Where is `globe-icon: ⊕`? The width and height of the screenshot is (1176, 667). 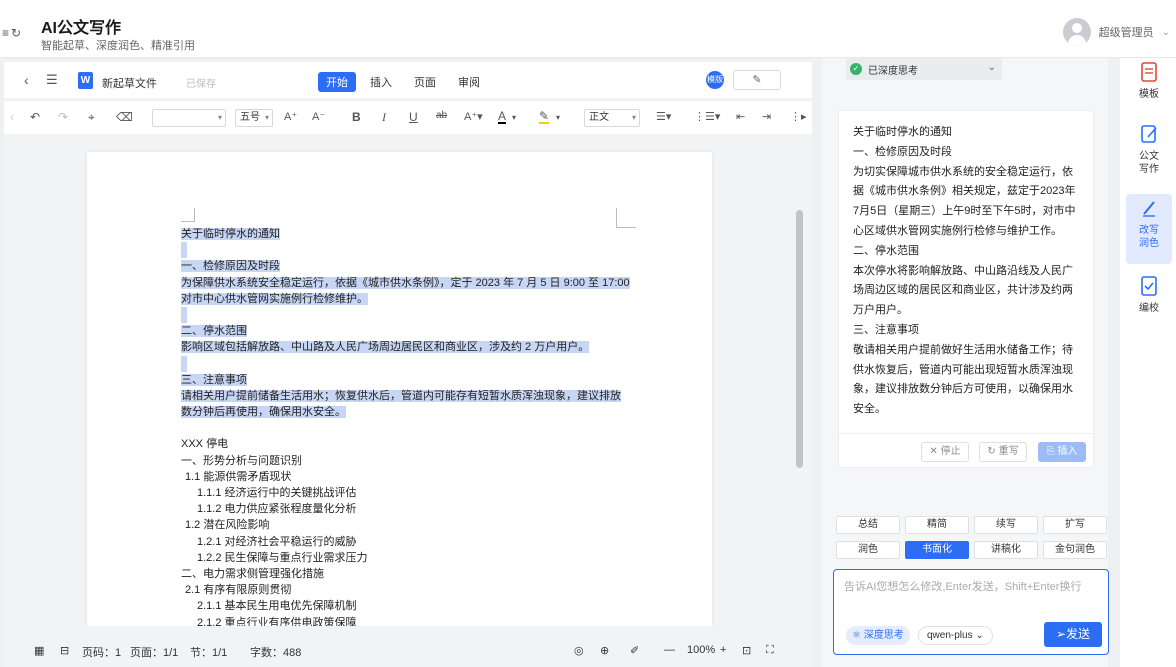 globe-icon: ⊕ is located at coordinates (604, 650).